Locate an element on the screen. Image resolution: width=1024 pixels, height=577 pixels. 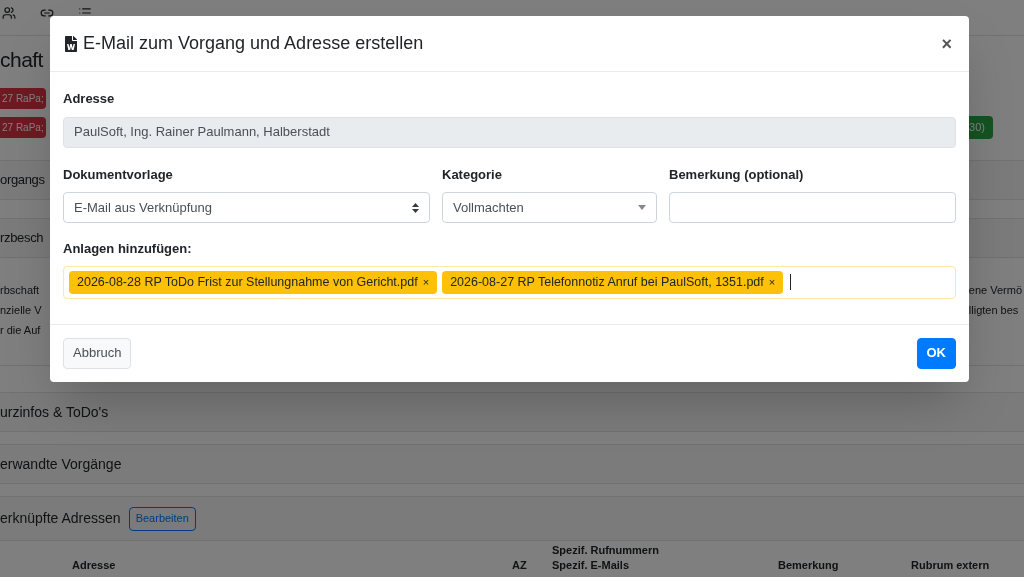
template-select: E-Mail aus Verknüpfung is located at coordinates (246, 207).